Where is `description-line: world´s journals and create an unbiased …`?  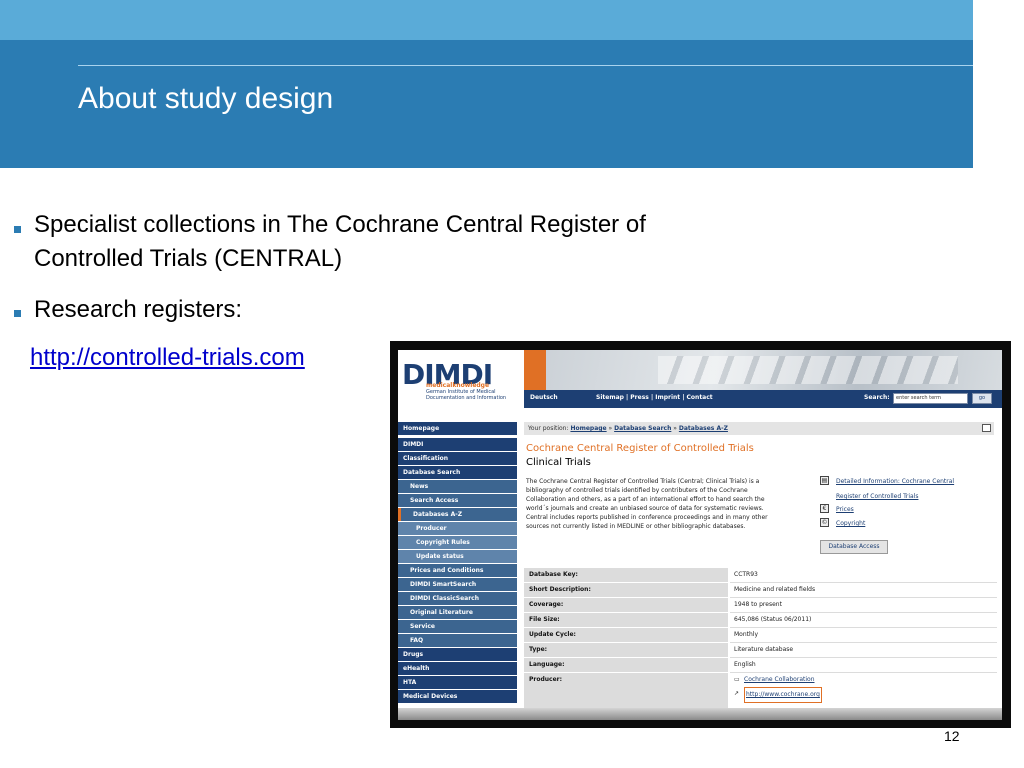
description-line: world´s journals and create an unbiased … is located at coordinates (645, 508).